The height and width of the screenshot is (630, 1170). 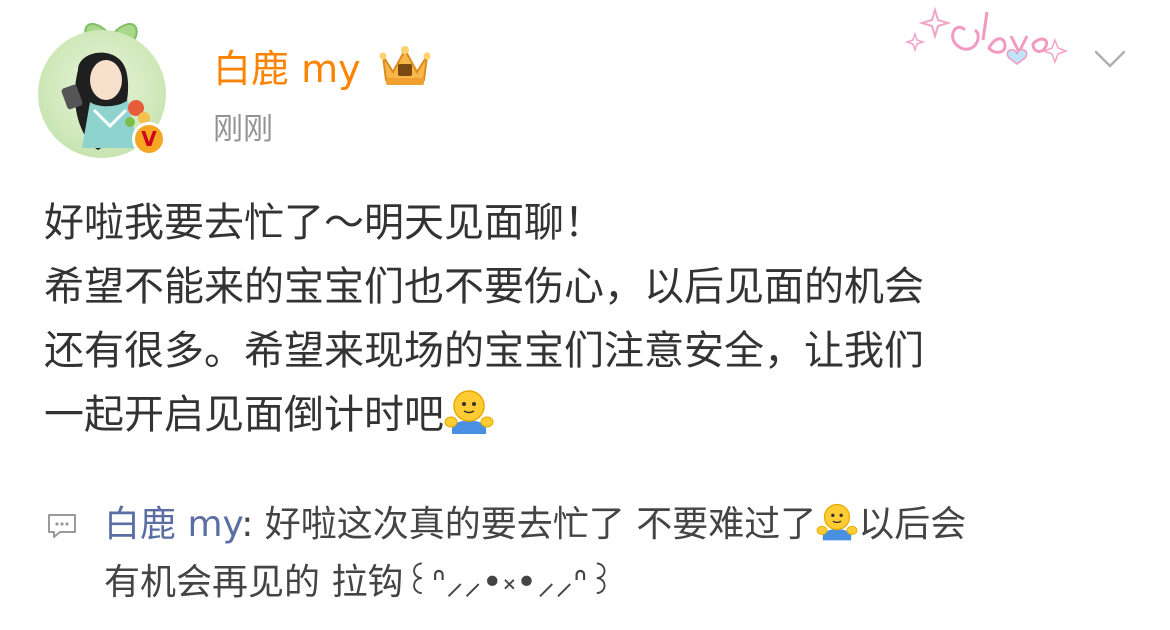 What do you see at coordinates (484, 287) in the screenshot?
I see `post-line: 希望不能来的宝宝们也不要伤心，以后见面的机会` at bounding box center [484, 287].